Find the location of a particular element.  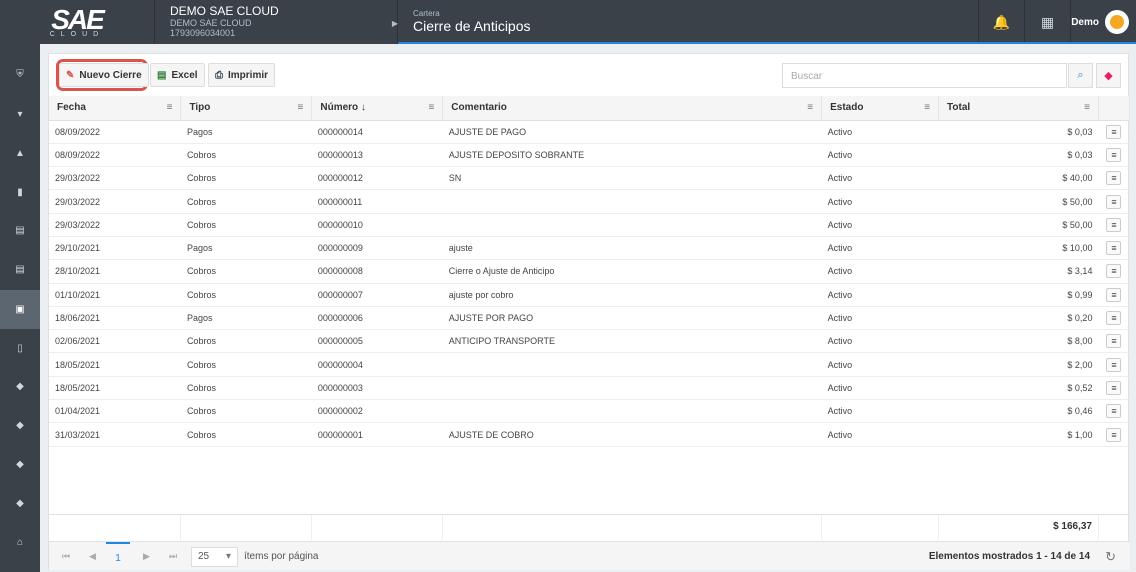

avatar is located at coordinates (1117, 22).